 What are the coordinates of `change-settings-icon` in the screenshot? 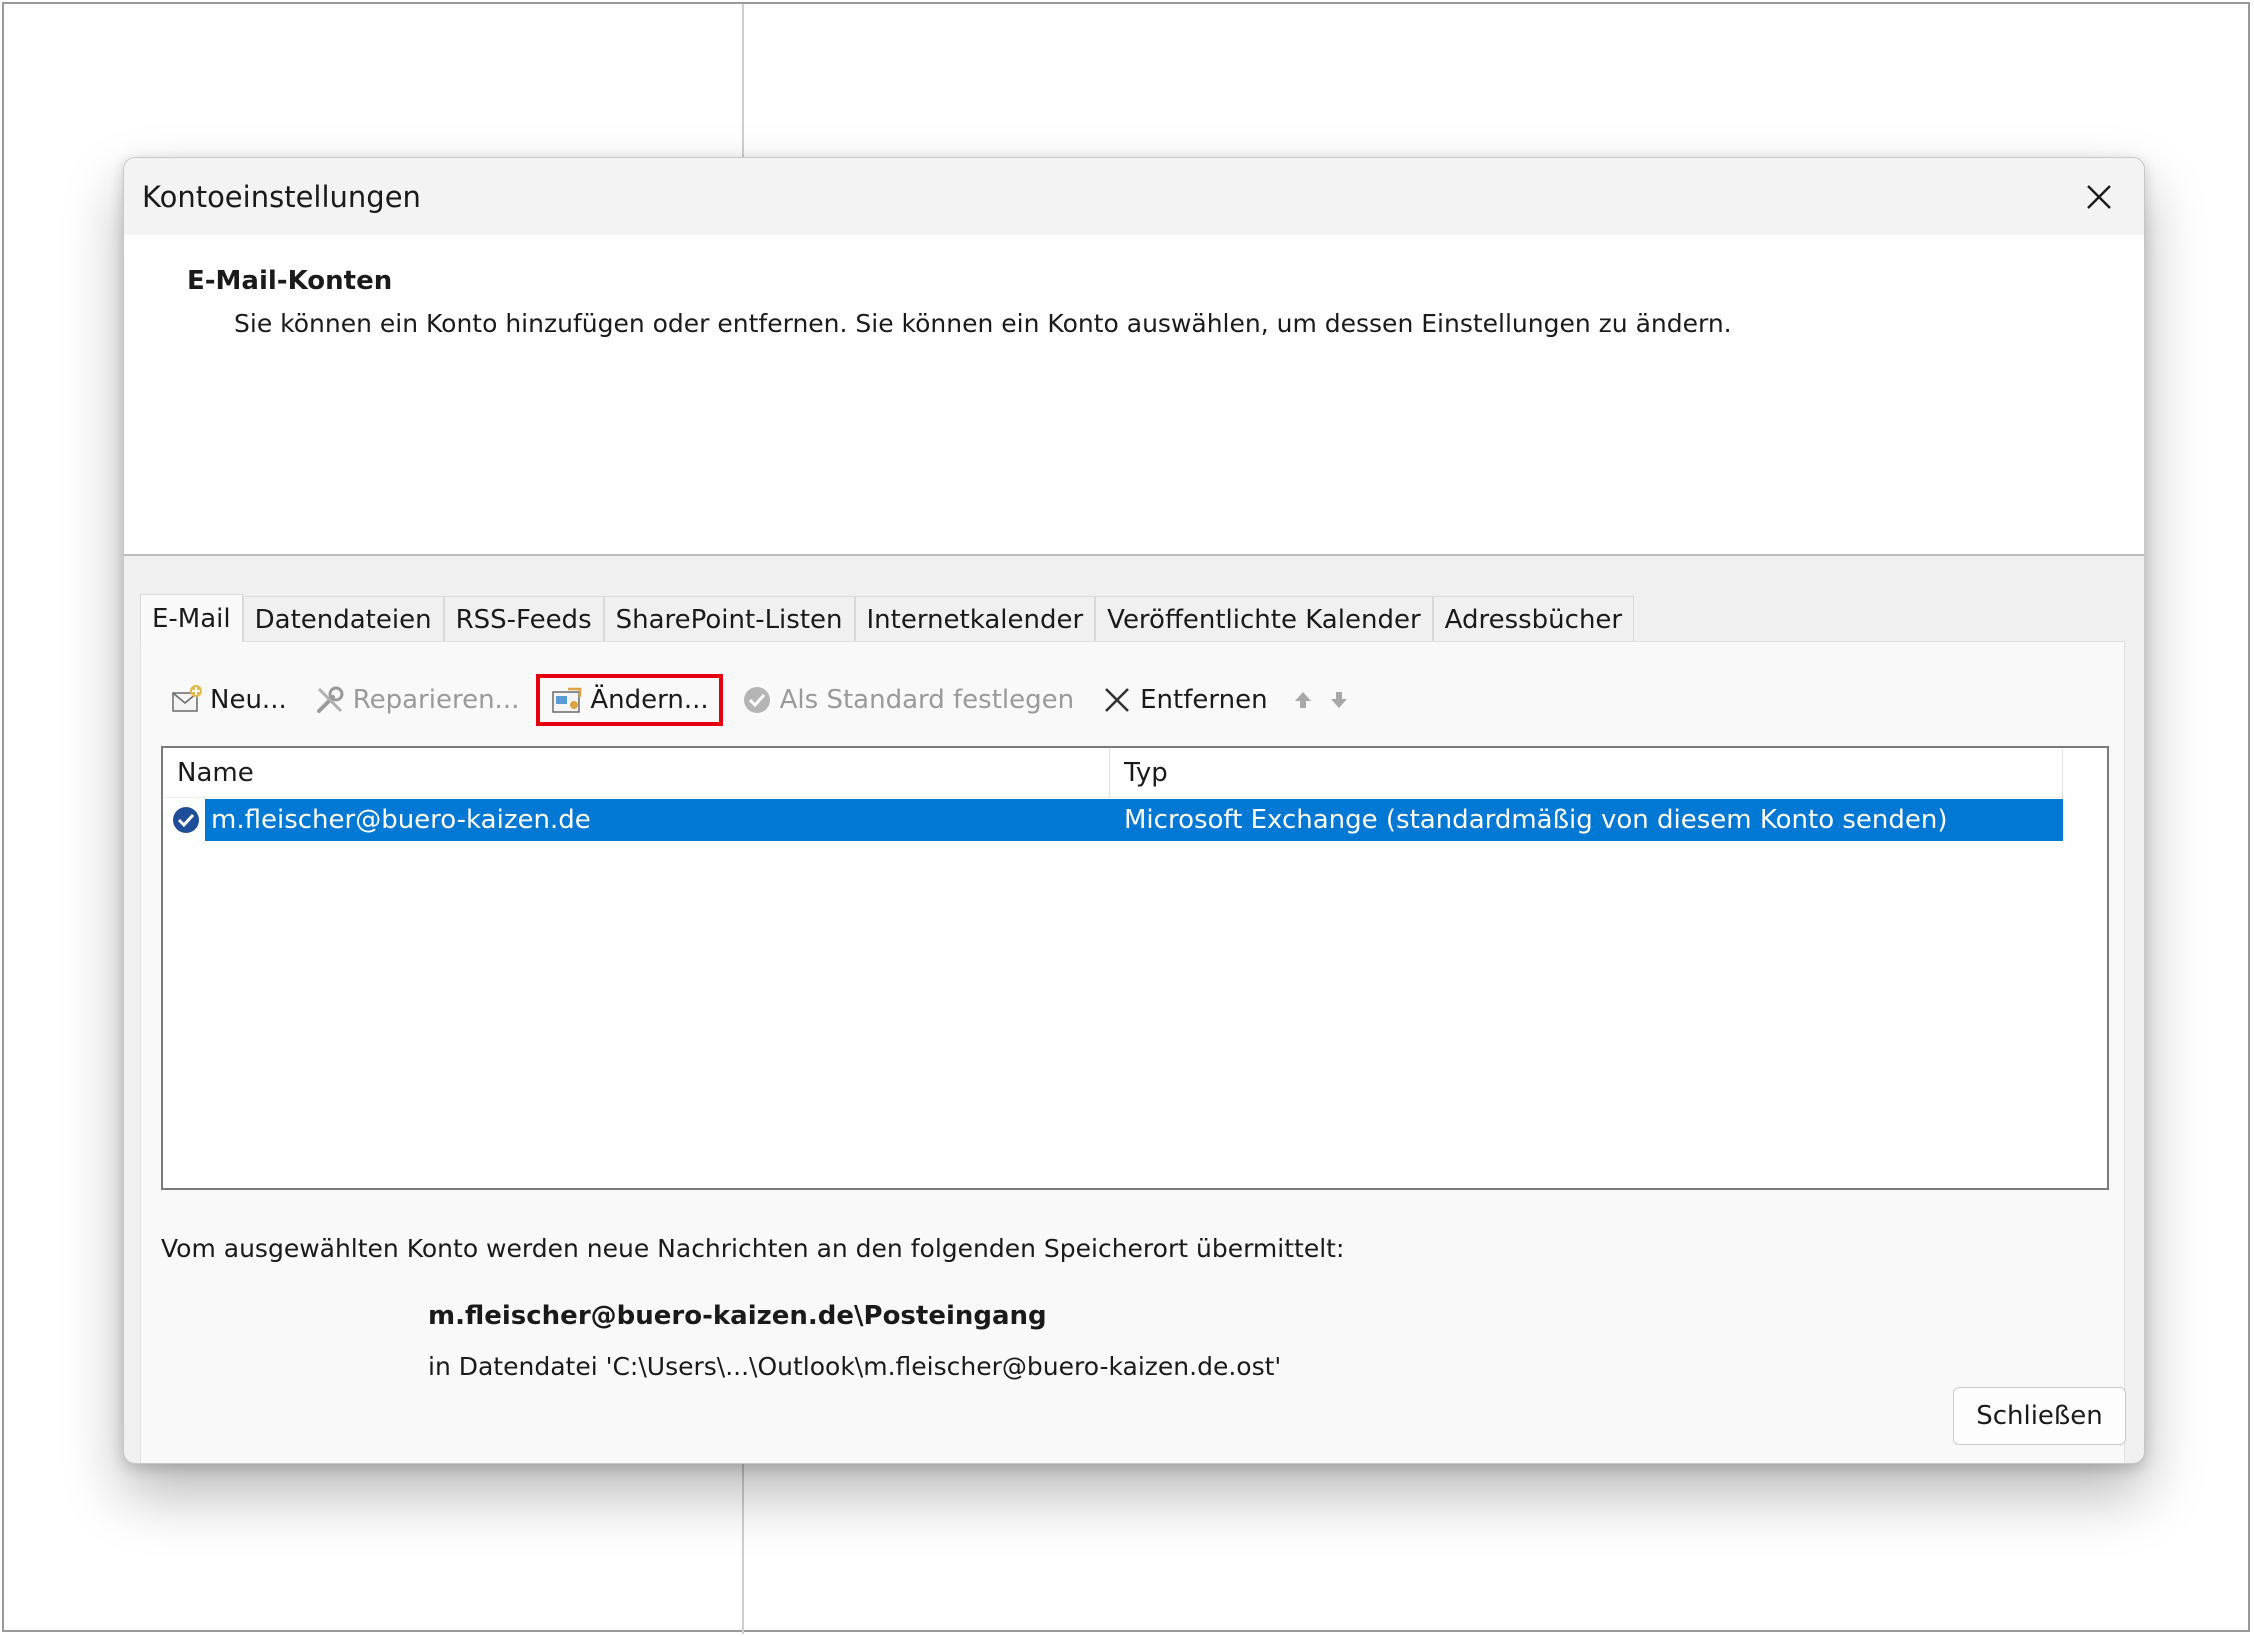 It's located at (567, 700).